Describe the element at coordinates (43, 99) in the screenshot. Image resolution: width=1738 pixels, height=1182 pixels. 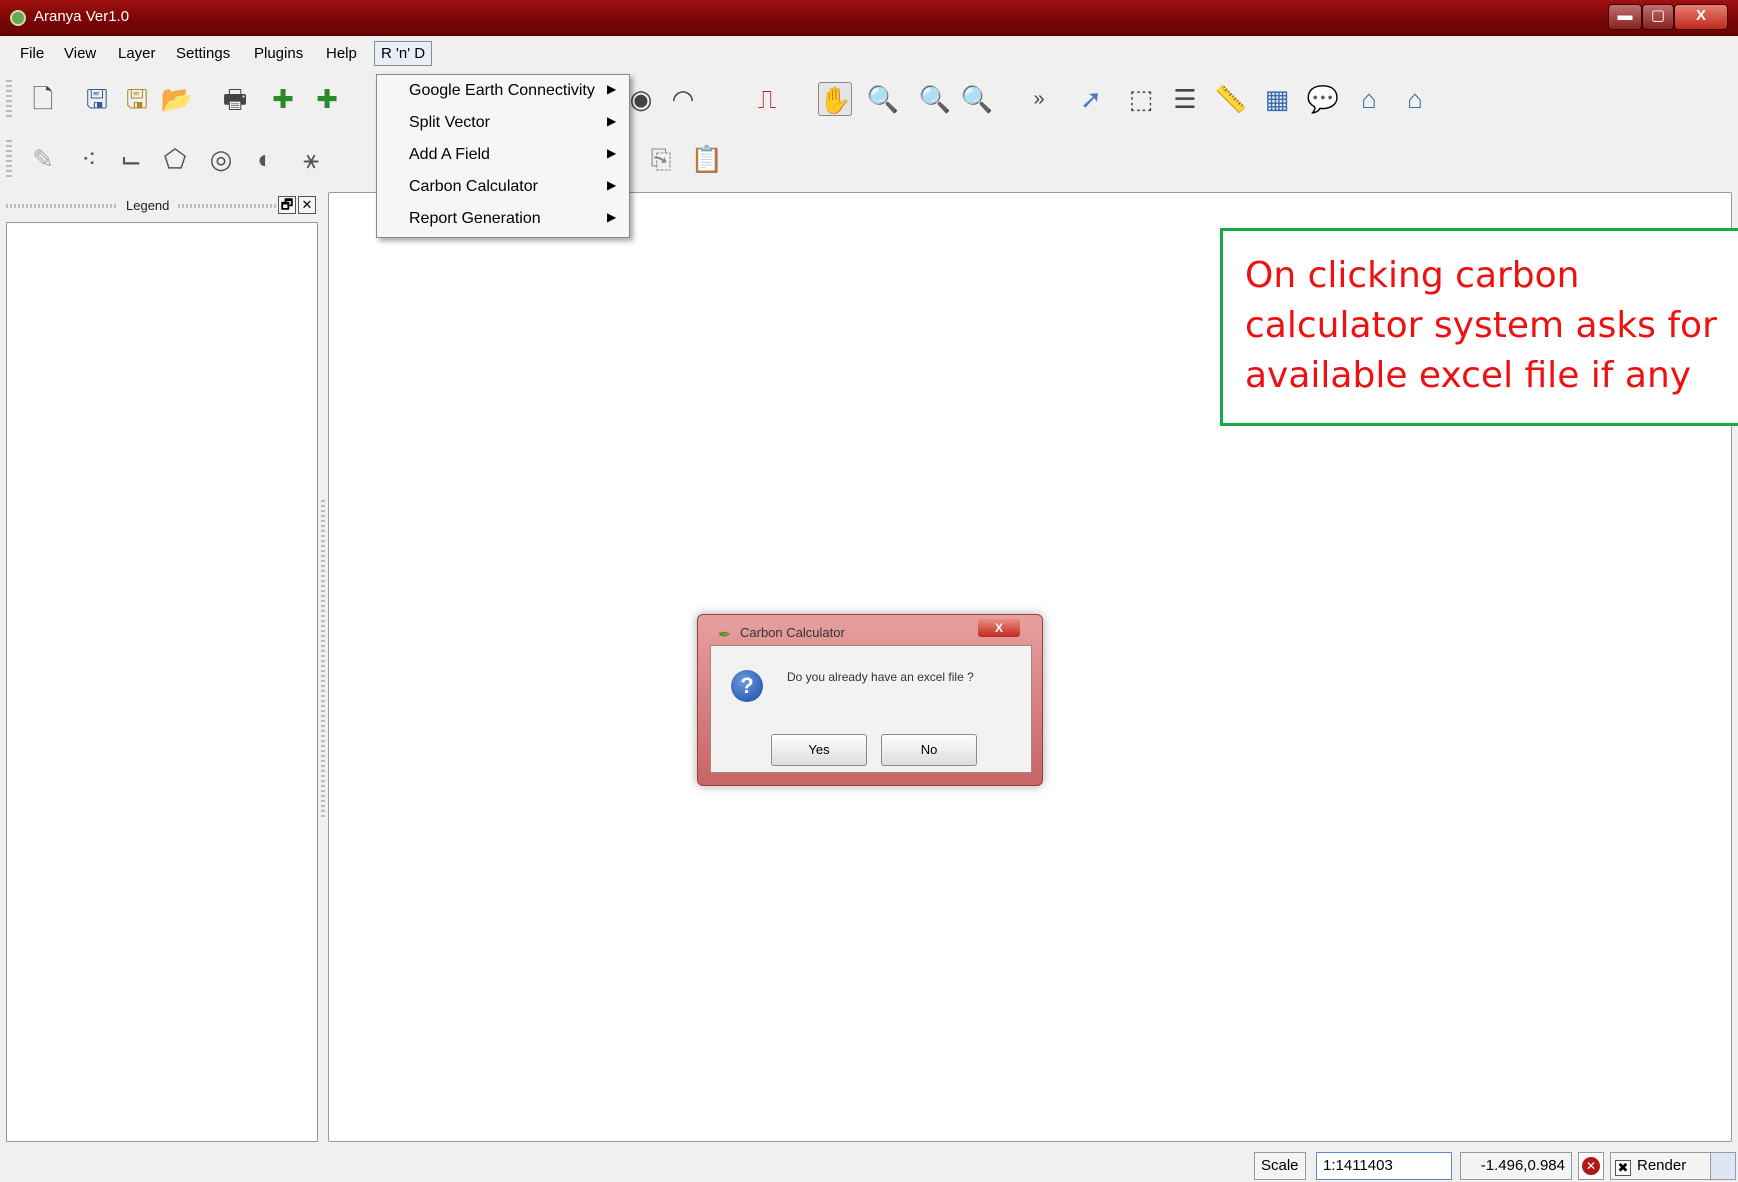
I see `new-project-icon: 🗋` at that location.